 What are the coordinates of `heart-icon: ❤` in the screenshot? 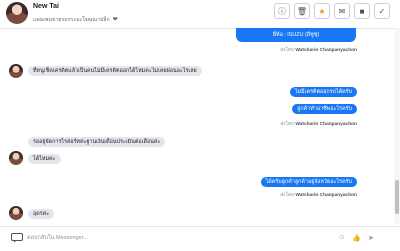 It's located at (115, 20).